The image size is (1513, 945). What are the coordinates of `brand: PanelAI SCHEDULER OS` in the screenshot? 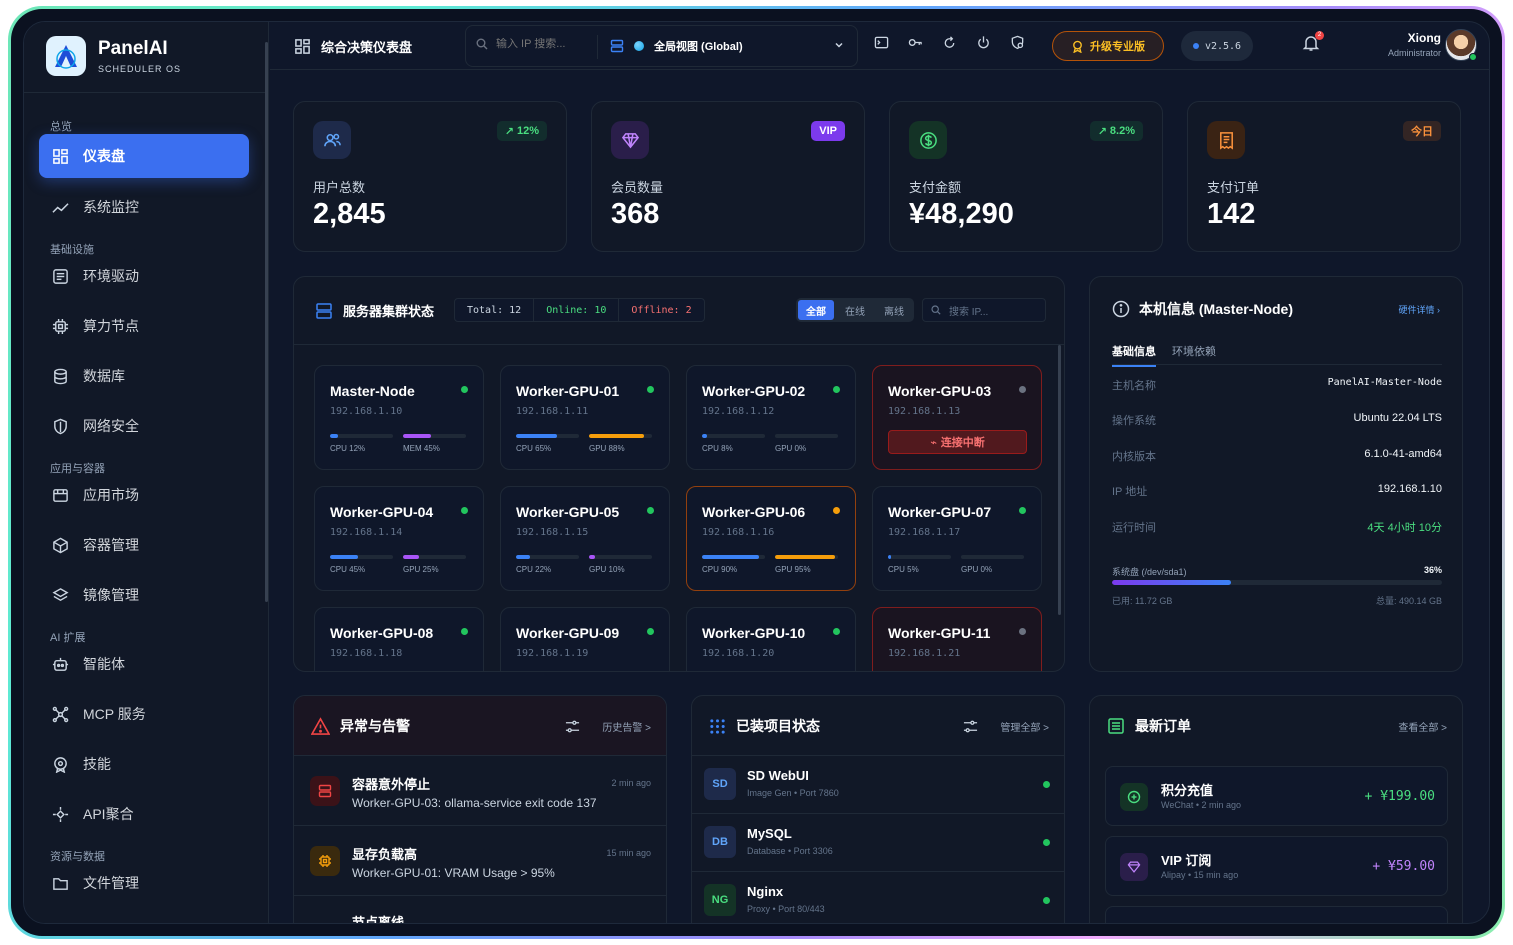 It's located at (113, 56).